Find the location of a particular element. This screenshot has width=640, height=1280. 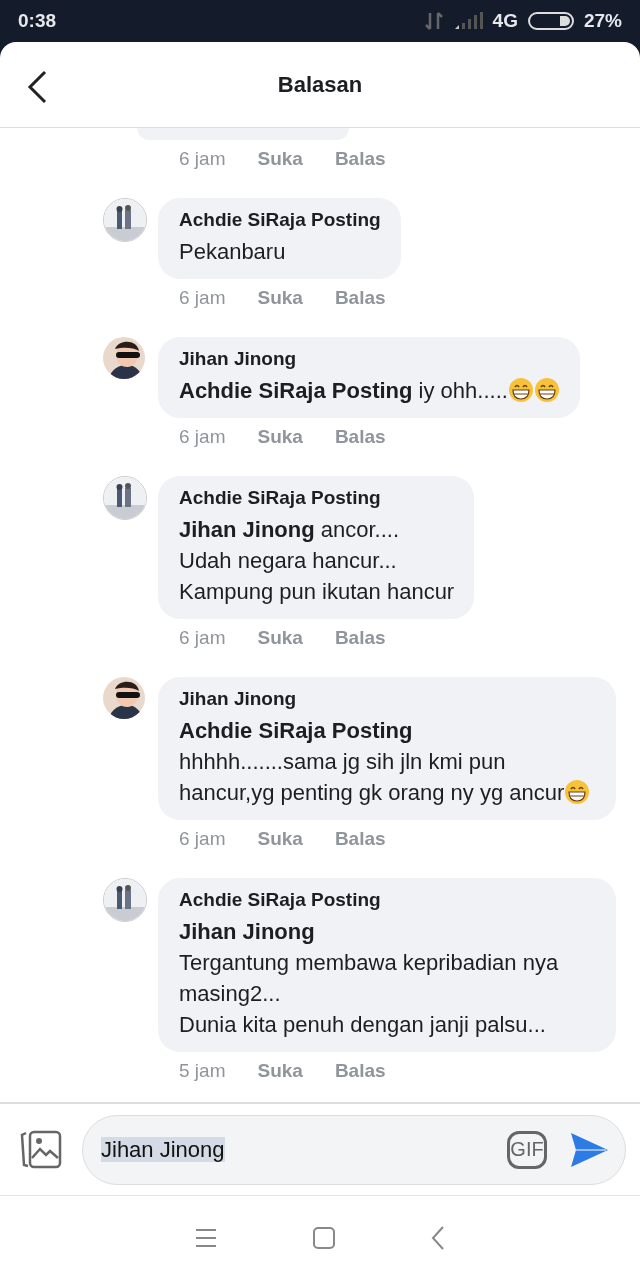

gif-button: GIF is located at coordinates (527, 1149).